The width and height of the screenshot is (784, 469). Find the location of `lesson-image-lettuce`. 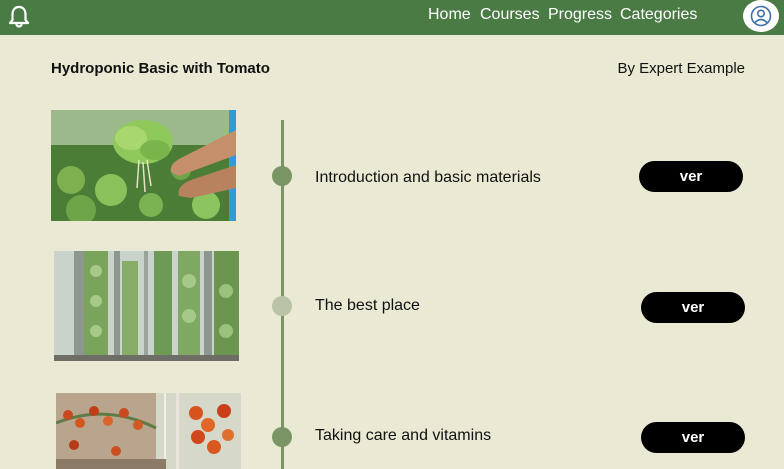

lesson-image-lettuce is located at coordinates (143, 165).